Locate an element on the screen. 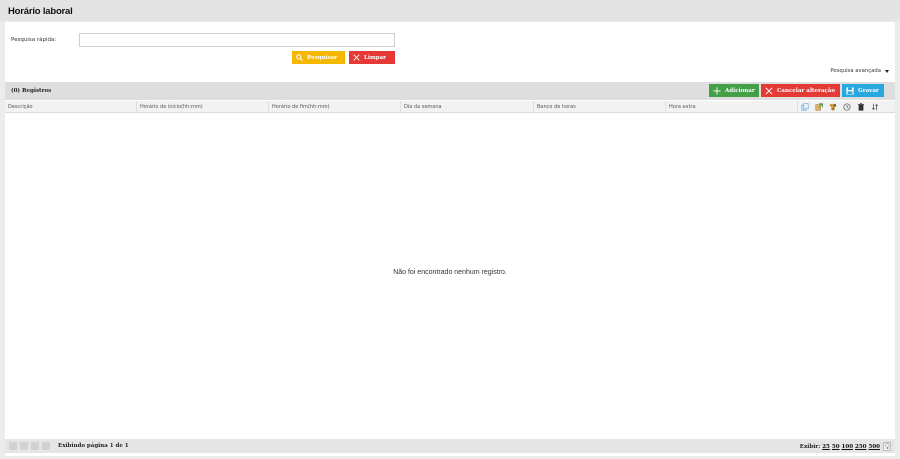 The width and height of the screenshot is (900, 459). page-size-option: 100 is located at coordinates (847, 447).